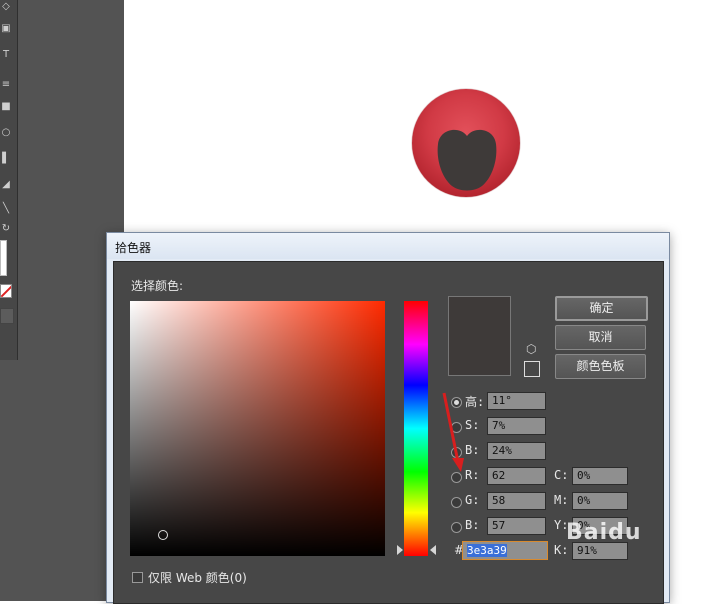  Describe the element at coordinates (516, 401) in the screenshot. I see `hue-input: 11°` at that location.